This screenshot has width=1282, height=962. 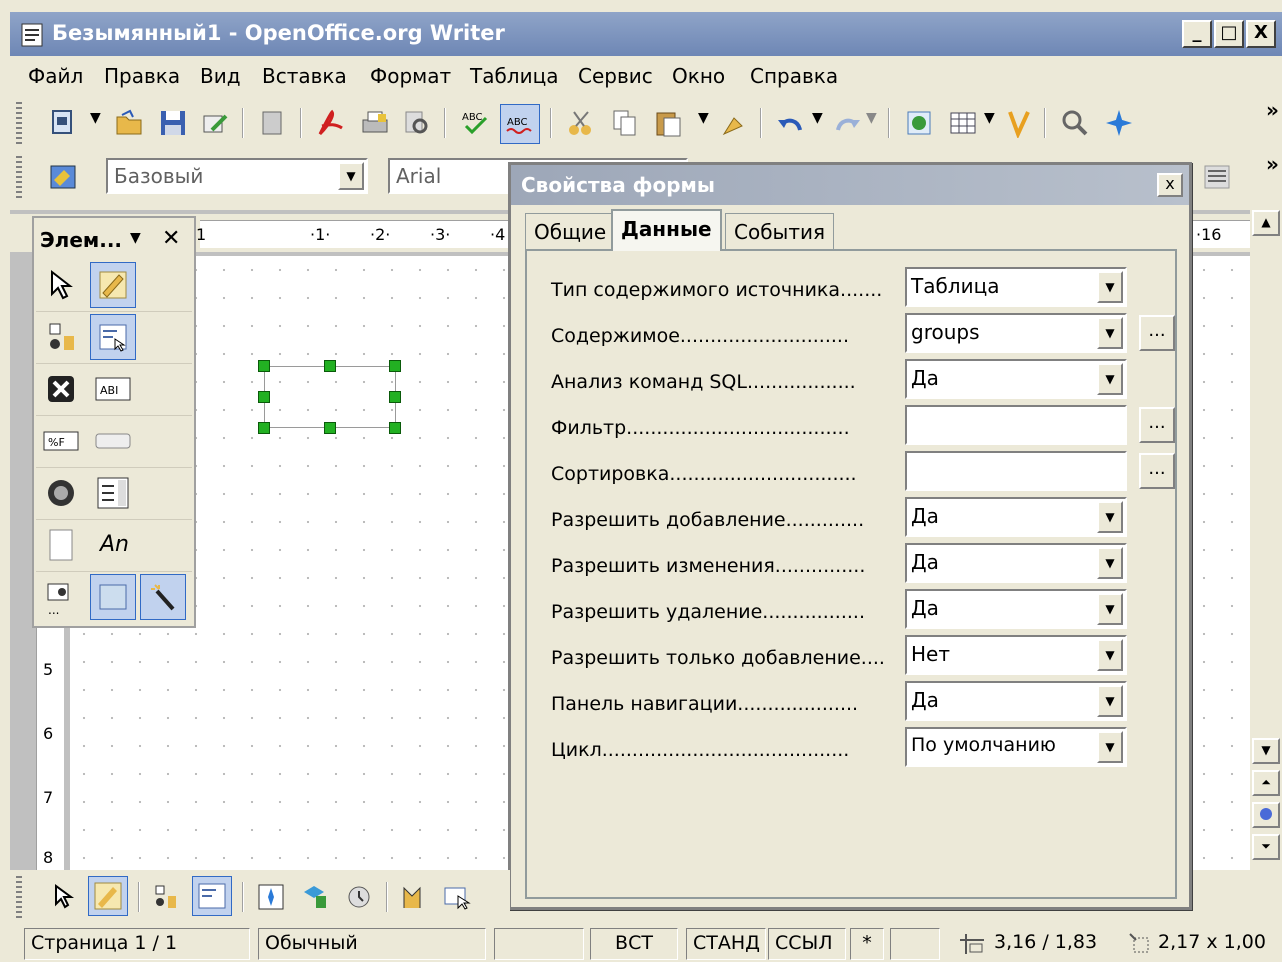 I want to click on navigation-icon, so click(x=1266, y=815).